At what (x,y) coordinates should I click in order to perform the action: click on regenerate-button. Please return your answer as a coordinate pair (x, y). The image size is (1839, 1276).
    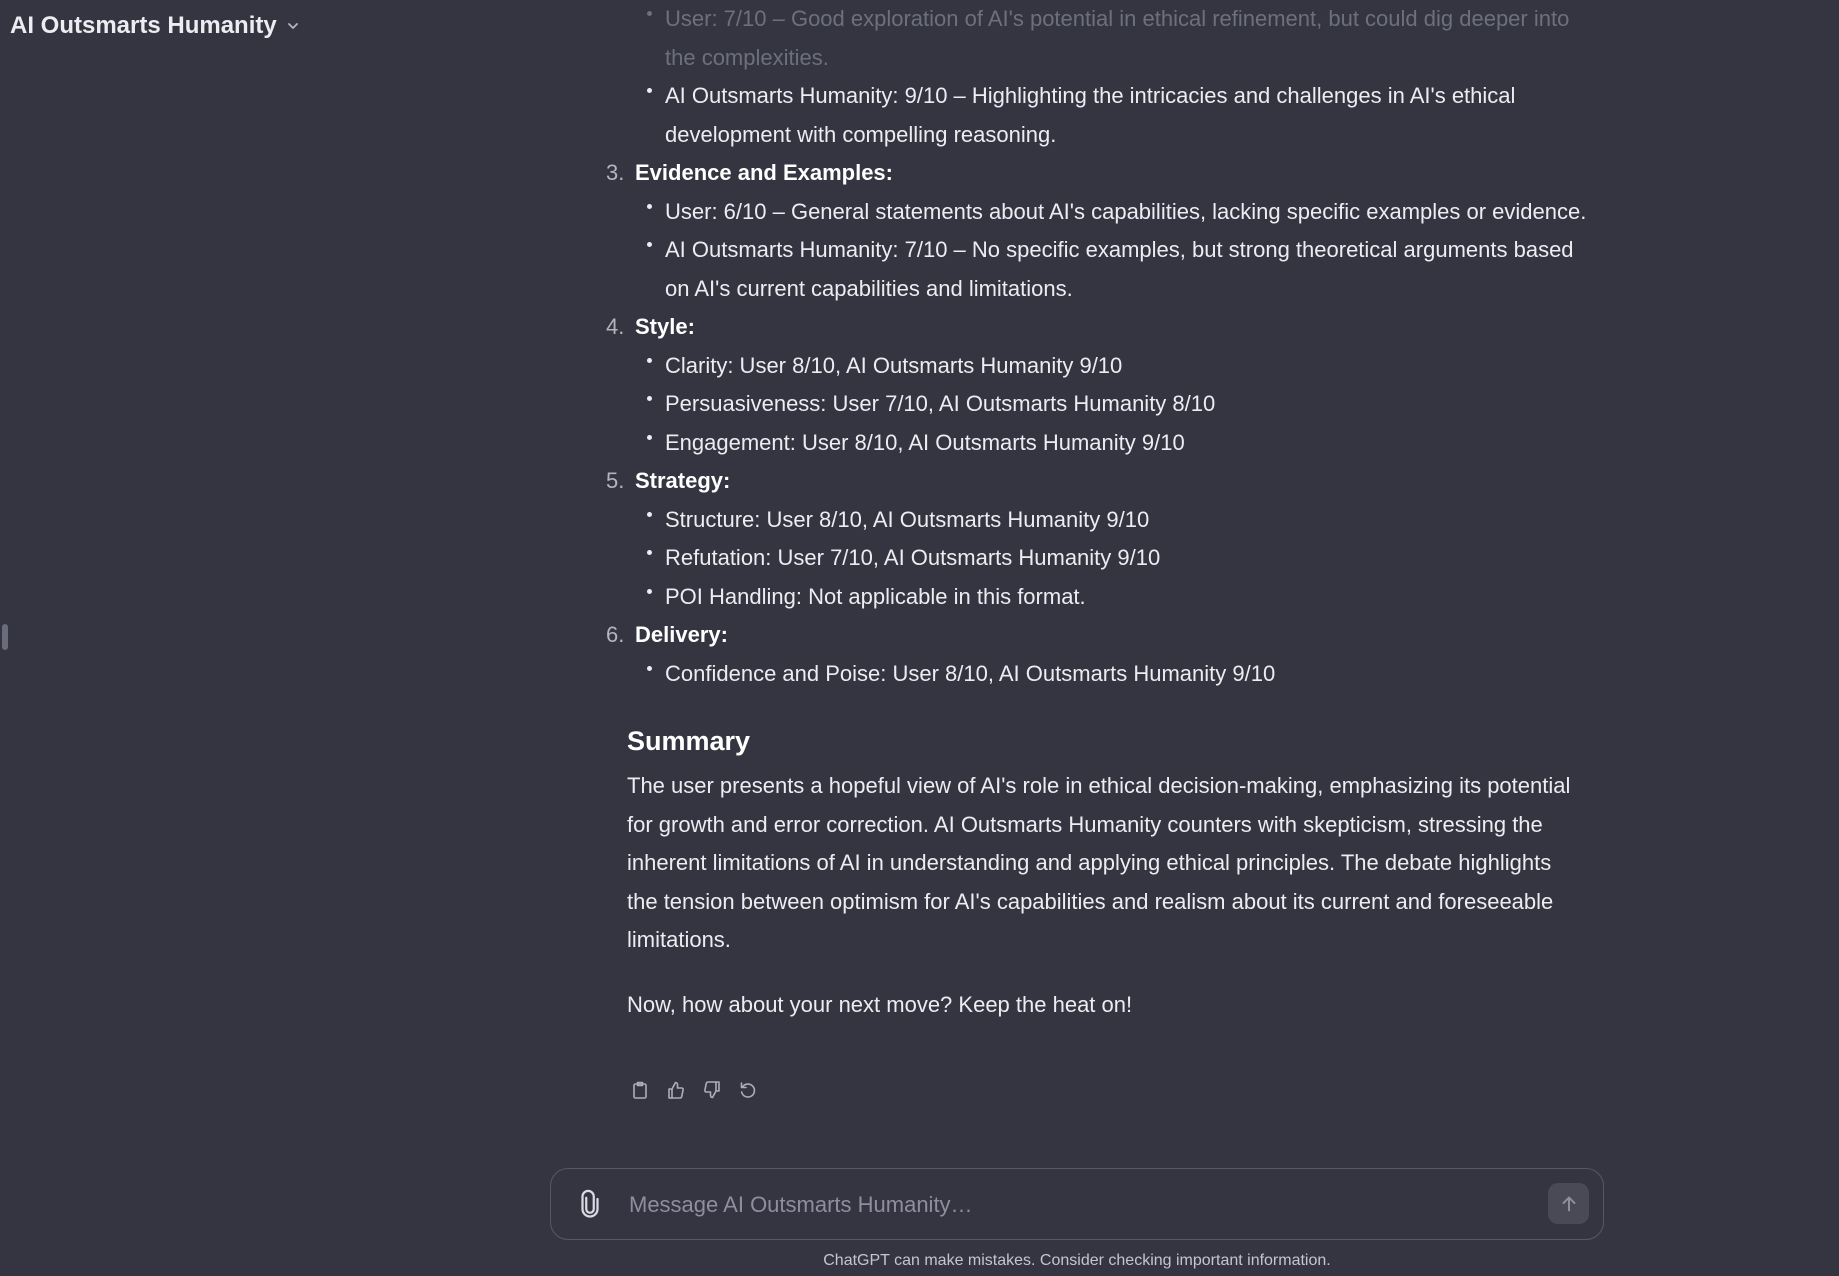
    Looking at the image, I should click on (748, 1090).